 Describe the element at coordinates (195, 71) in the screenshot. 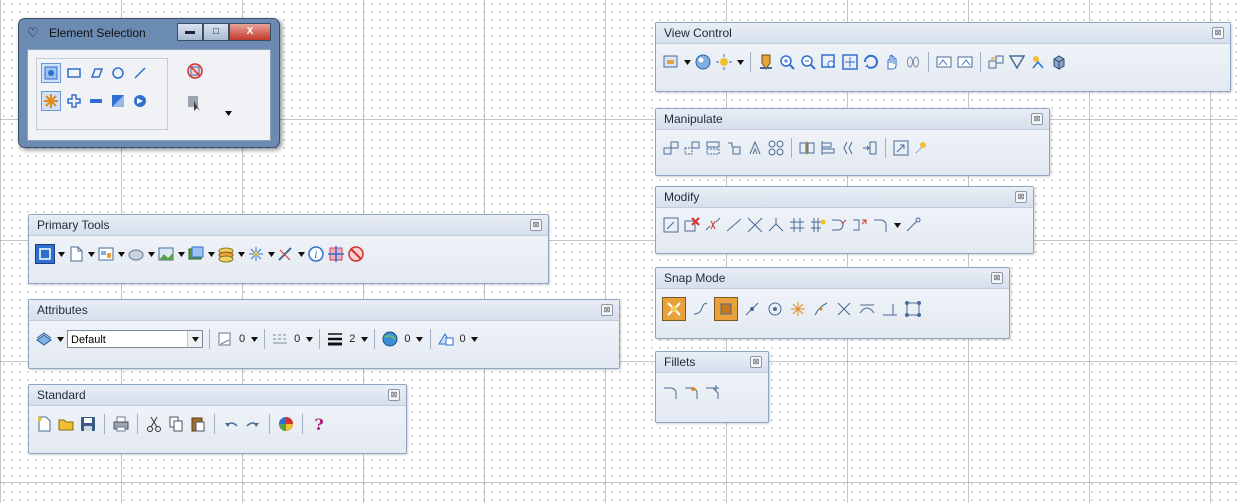

I see `clear-selection-icon` at that location.